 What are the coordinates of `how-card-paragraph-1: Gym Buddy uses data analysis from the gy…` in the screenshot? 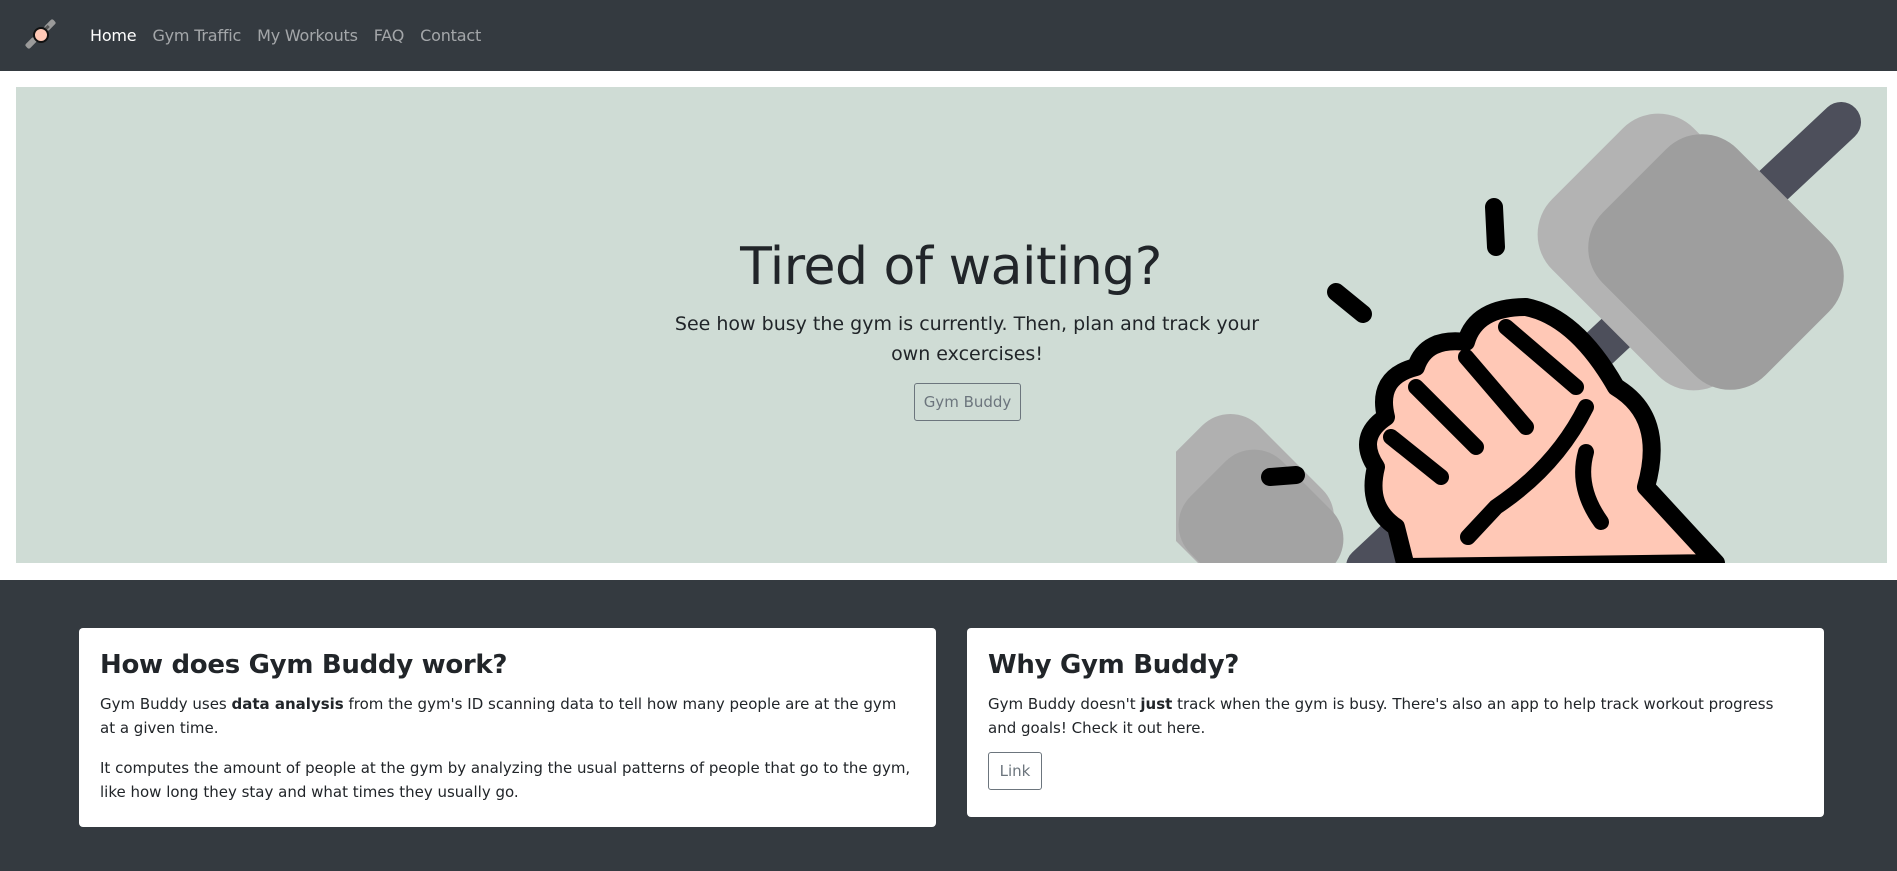 It's located at (508, 716).